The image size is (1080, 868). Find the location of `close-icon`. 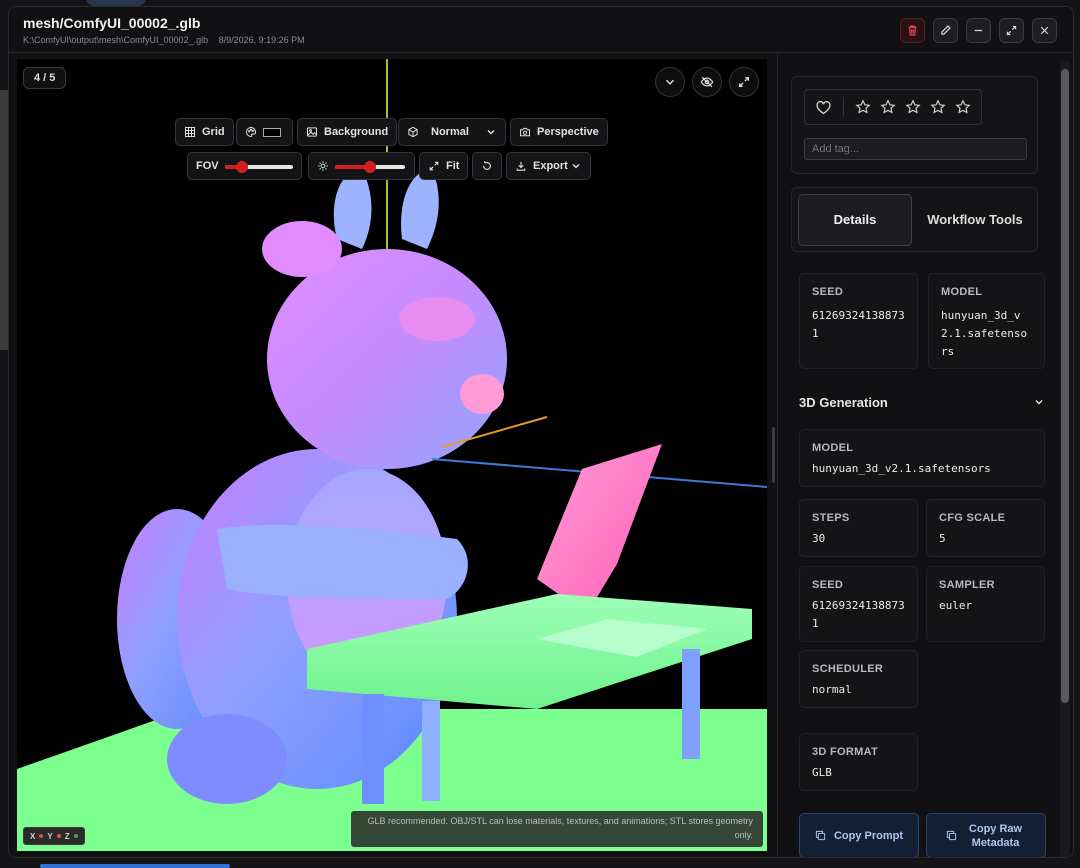

close-icon is located at coordinates (1044, 30).